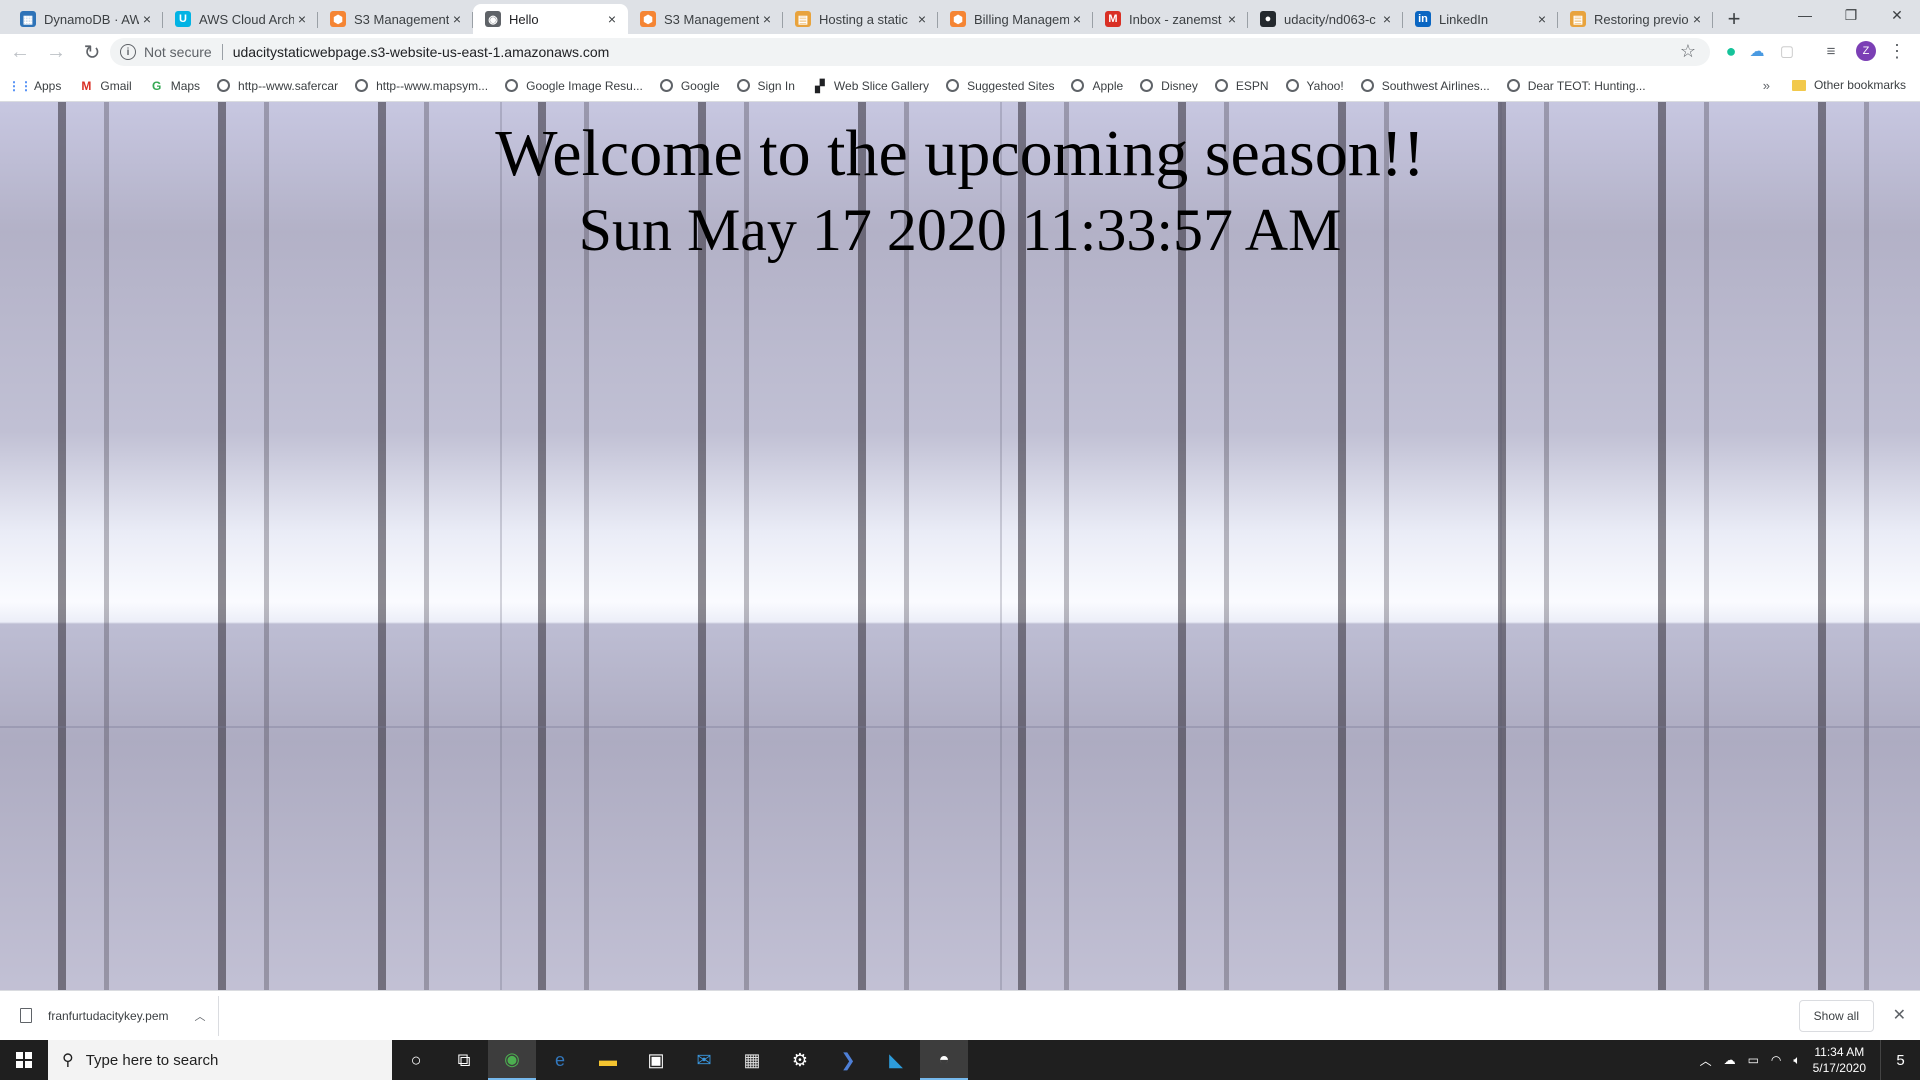  Describe the element at coordinates (1805, 15) in the screenshot. I see `minimize-button: —` at that location.